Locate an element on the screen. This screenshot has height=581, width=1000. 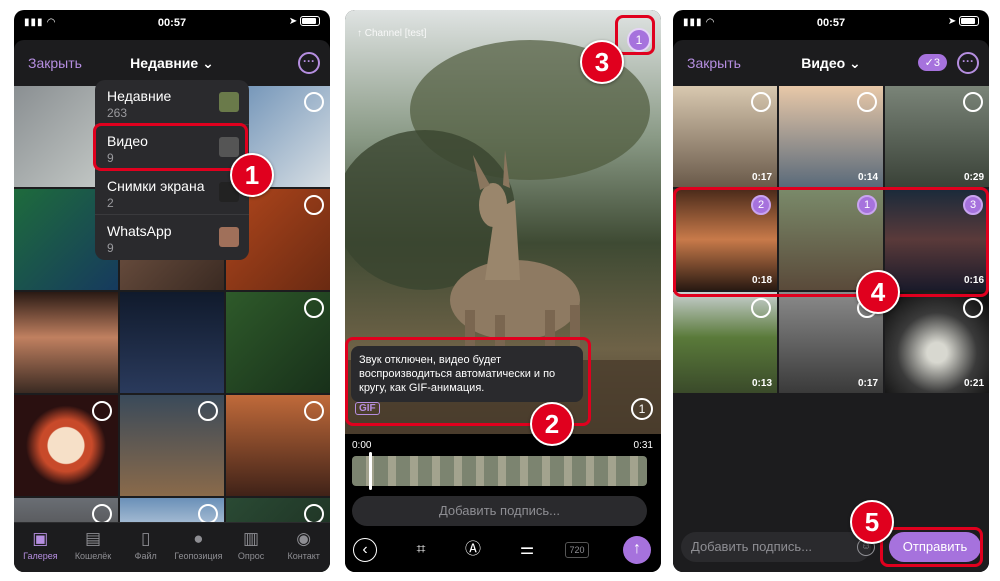
video-duration: 0:21 is located at coordinates (973, 383).